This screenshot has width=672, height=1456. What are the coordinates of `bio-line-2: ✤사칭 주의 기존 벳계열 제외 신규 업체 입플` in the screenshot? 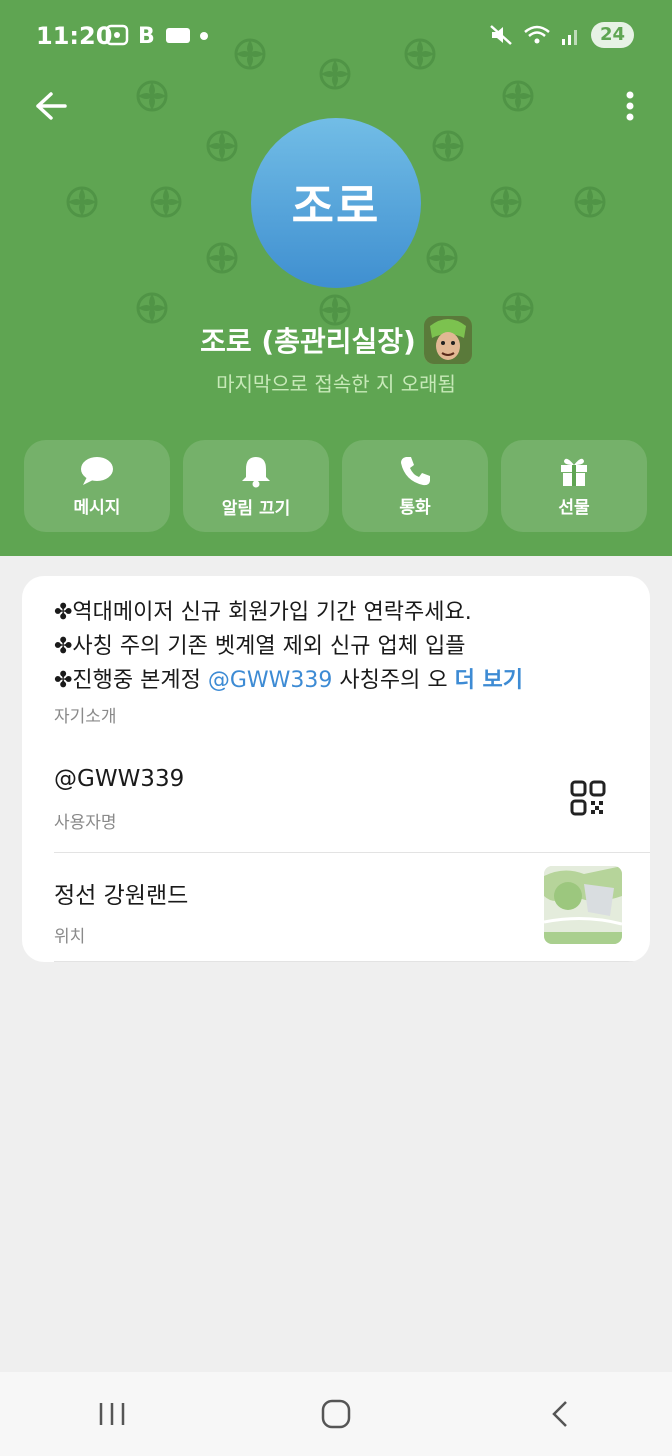 It's located at (260, 646).